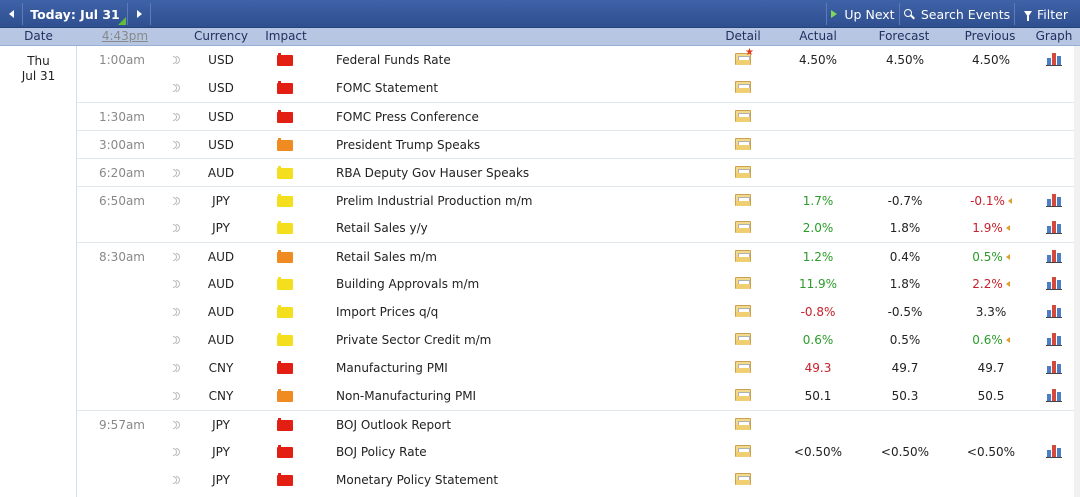 The height and width of the screenshot is (497, 1080). I want to click on column-header-time: 4:43pm, so click(125, 37).